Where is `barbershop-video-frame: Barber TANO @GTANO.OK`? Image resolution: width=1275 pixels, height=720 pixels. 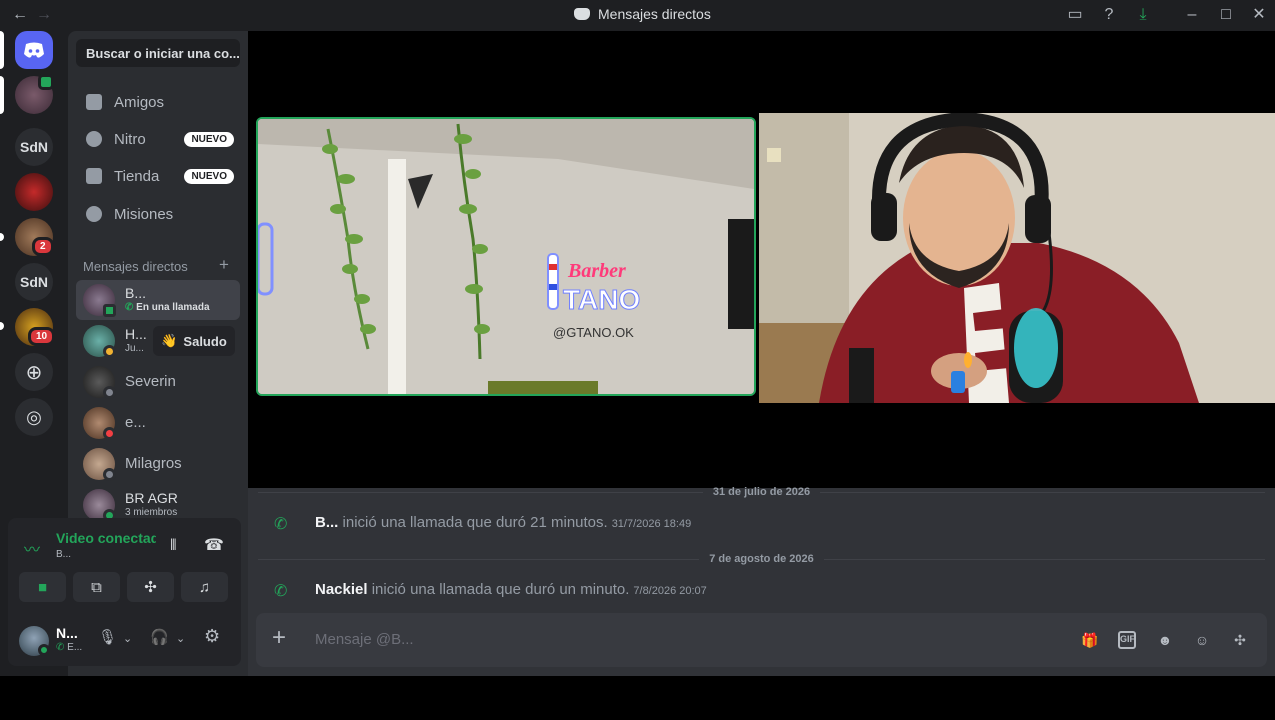 barbershop-video-frame: Barber TANO @GTANO.OK is located at coordinates (506, 256).